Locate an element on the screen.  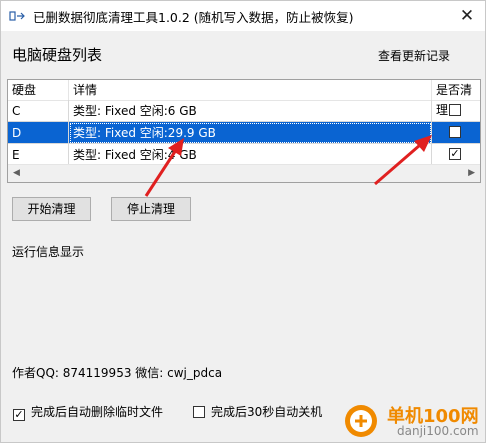
auto-shutdown-label: 完成后30秒自动关机 is located at coordinates (267, 412).